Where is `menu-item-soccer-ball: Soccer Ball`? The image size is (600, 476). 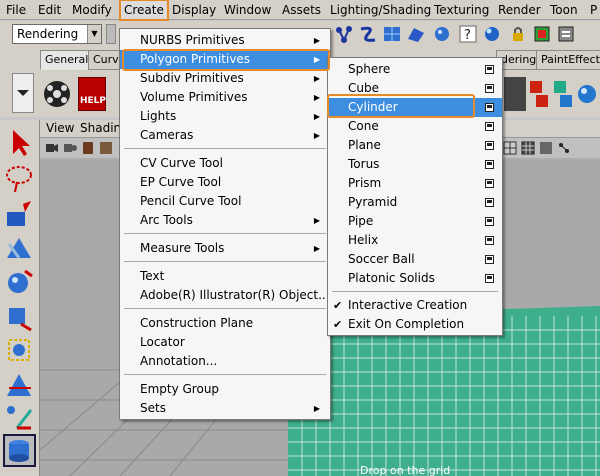
menu-item-soccer-ball: Soccer Ball is located at coordinates (415, 259).